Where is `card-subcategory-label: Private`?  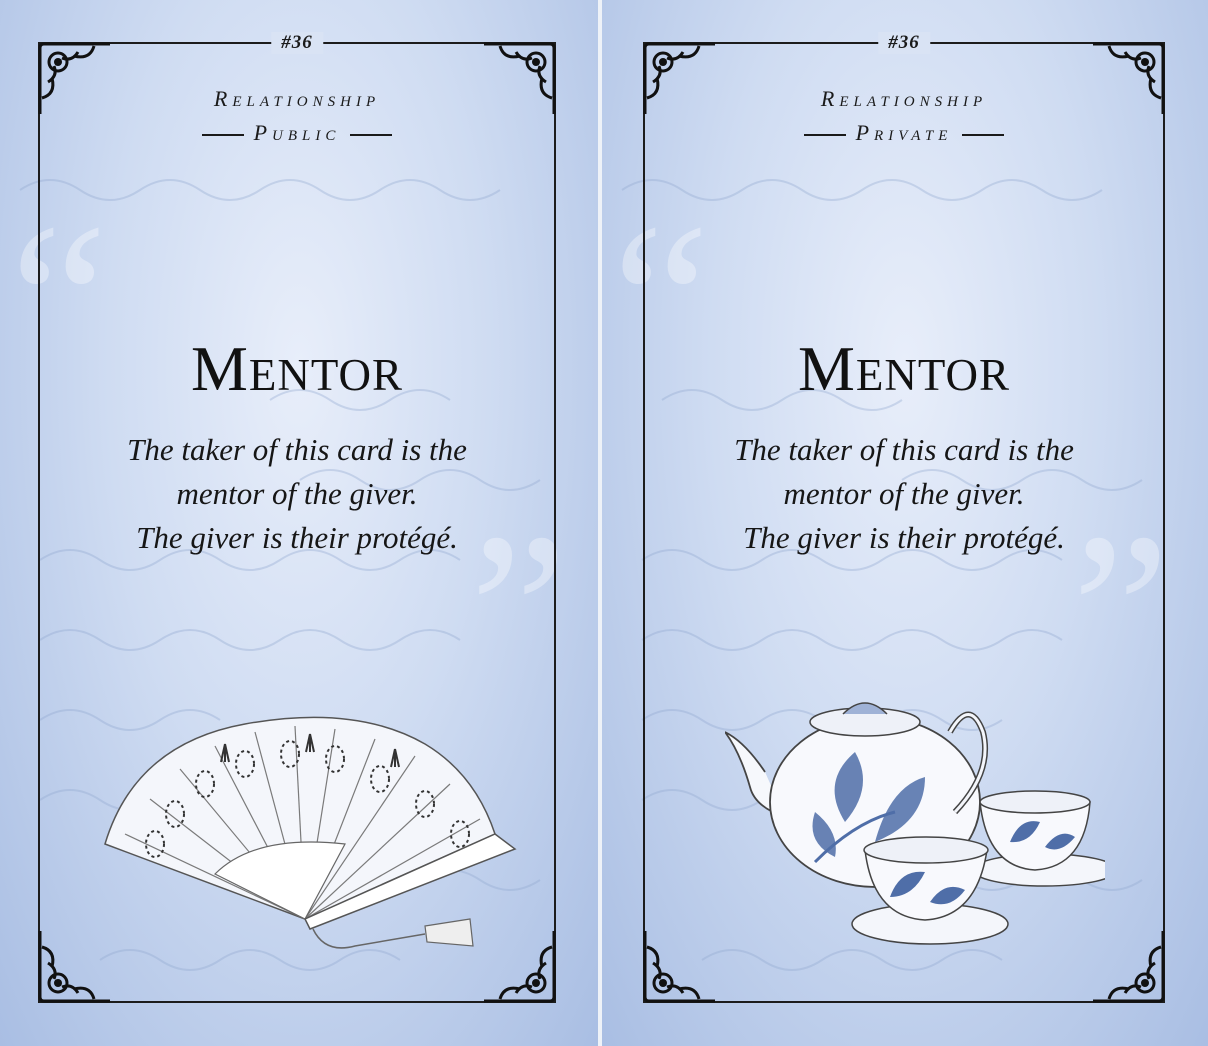 card-subcategory-label: Private is located at coordinates (904, 132).